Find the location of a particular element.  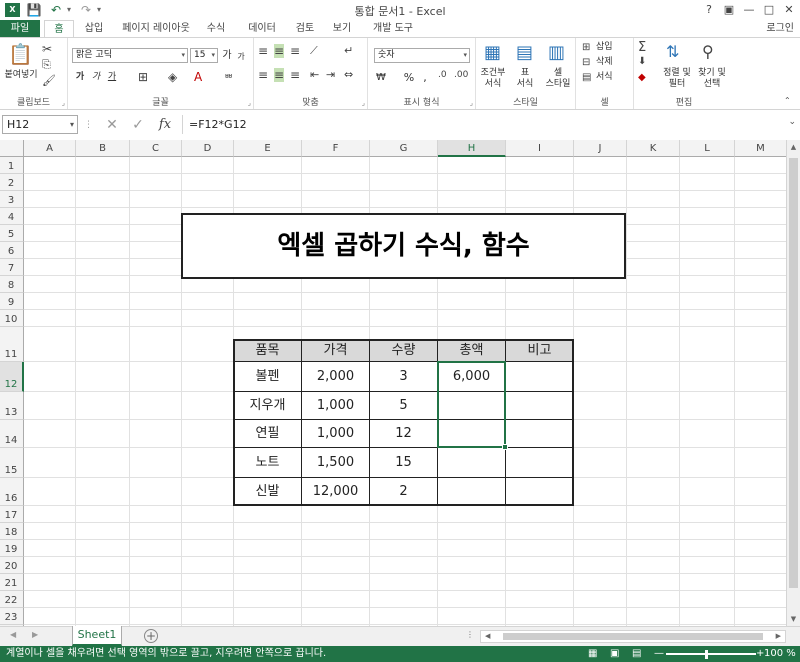

scroll-up-icon: ▲ is located at coordinates (793, 147).